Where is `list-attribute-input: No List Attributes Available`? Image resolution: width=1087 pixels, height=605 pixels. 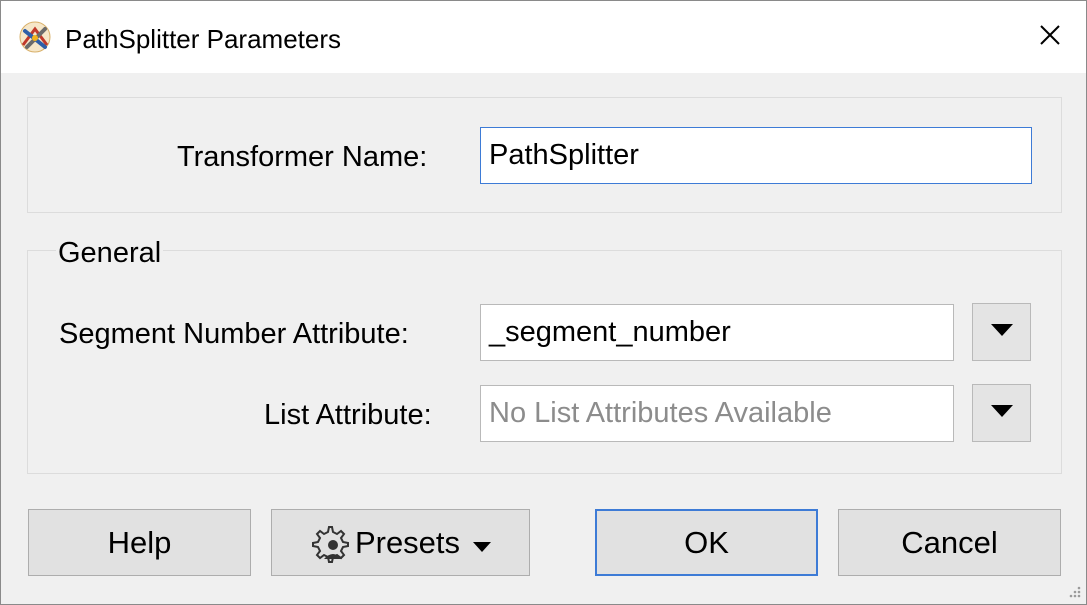 list-attribute-input: No List Attributes Available is located at coordinates (717, 413).